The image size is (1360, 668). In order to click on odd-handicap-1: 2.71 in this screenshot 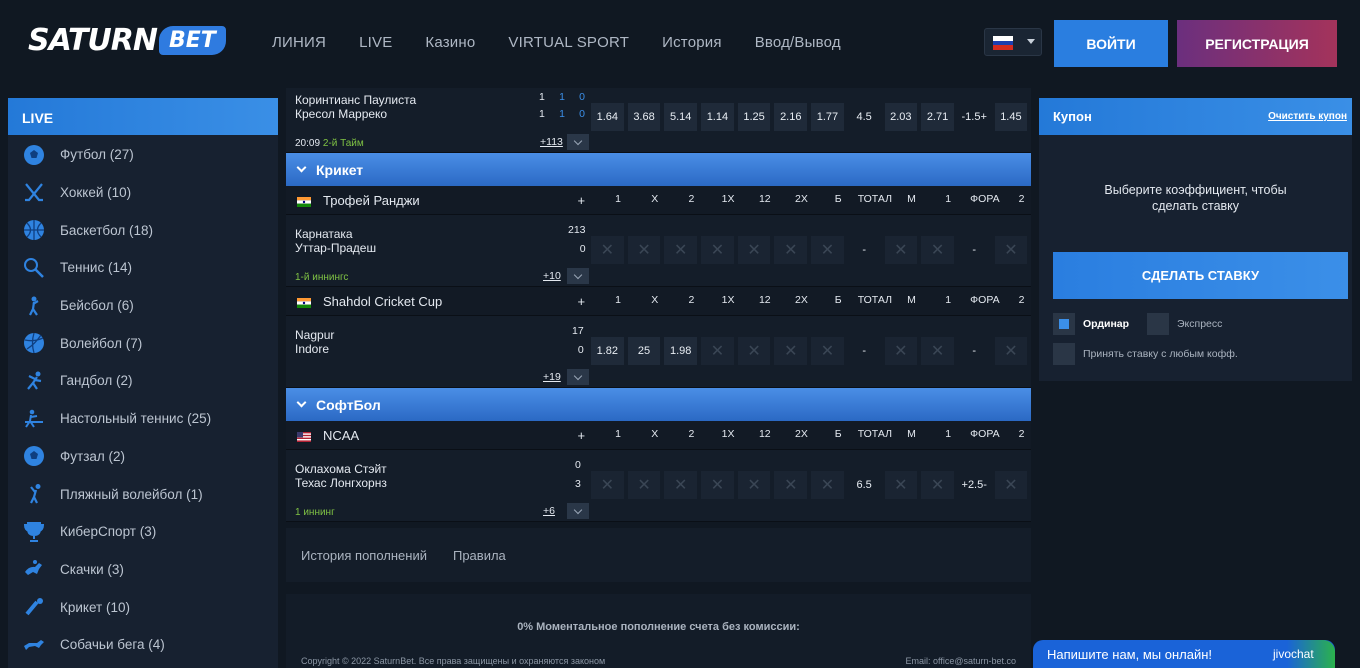, I will do `click(937, 117)`.